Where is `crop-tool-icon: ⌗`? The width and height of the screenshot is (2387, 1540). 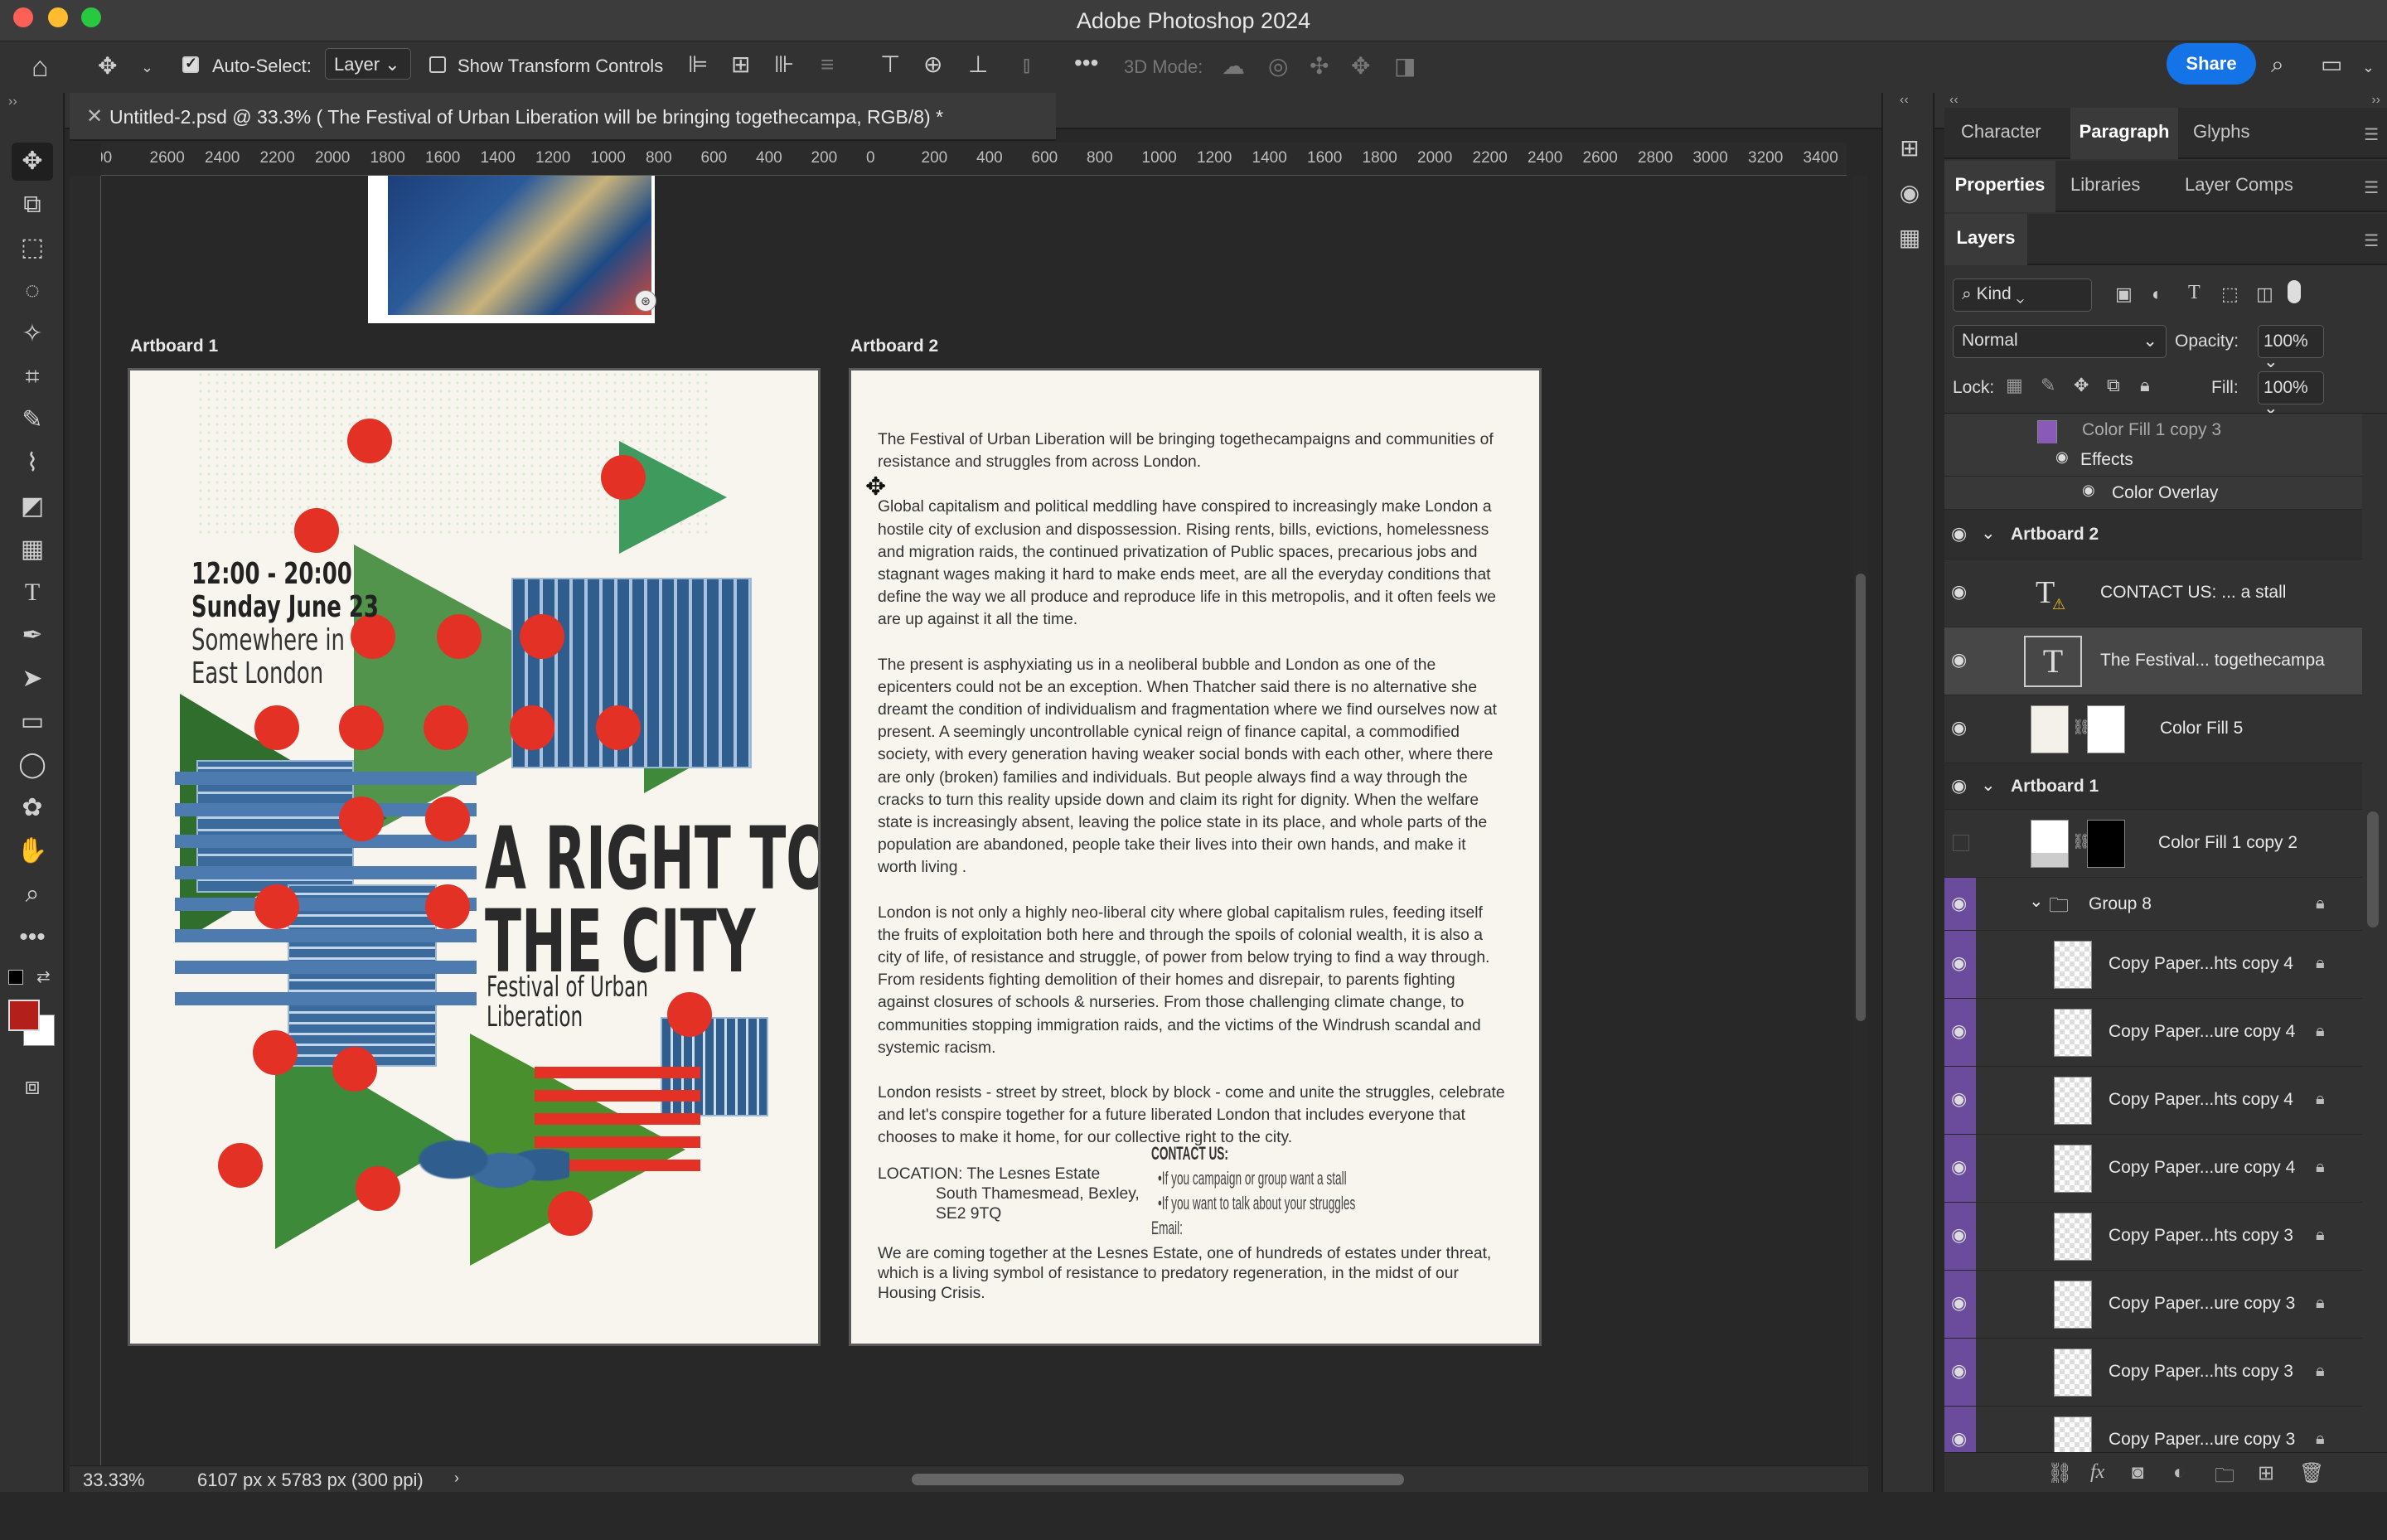 crop-tool-icon: ⌗ is located at coordinates (32, 377).